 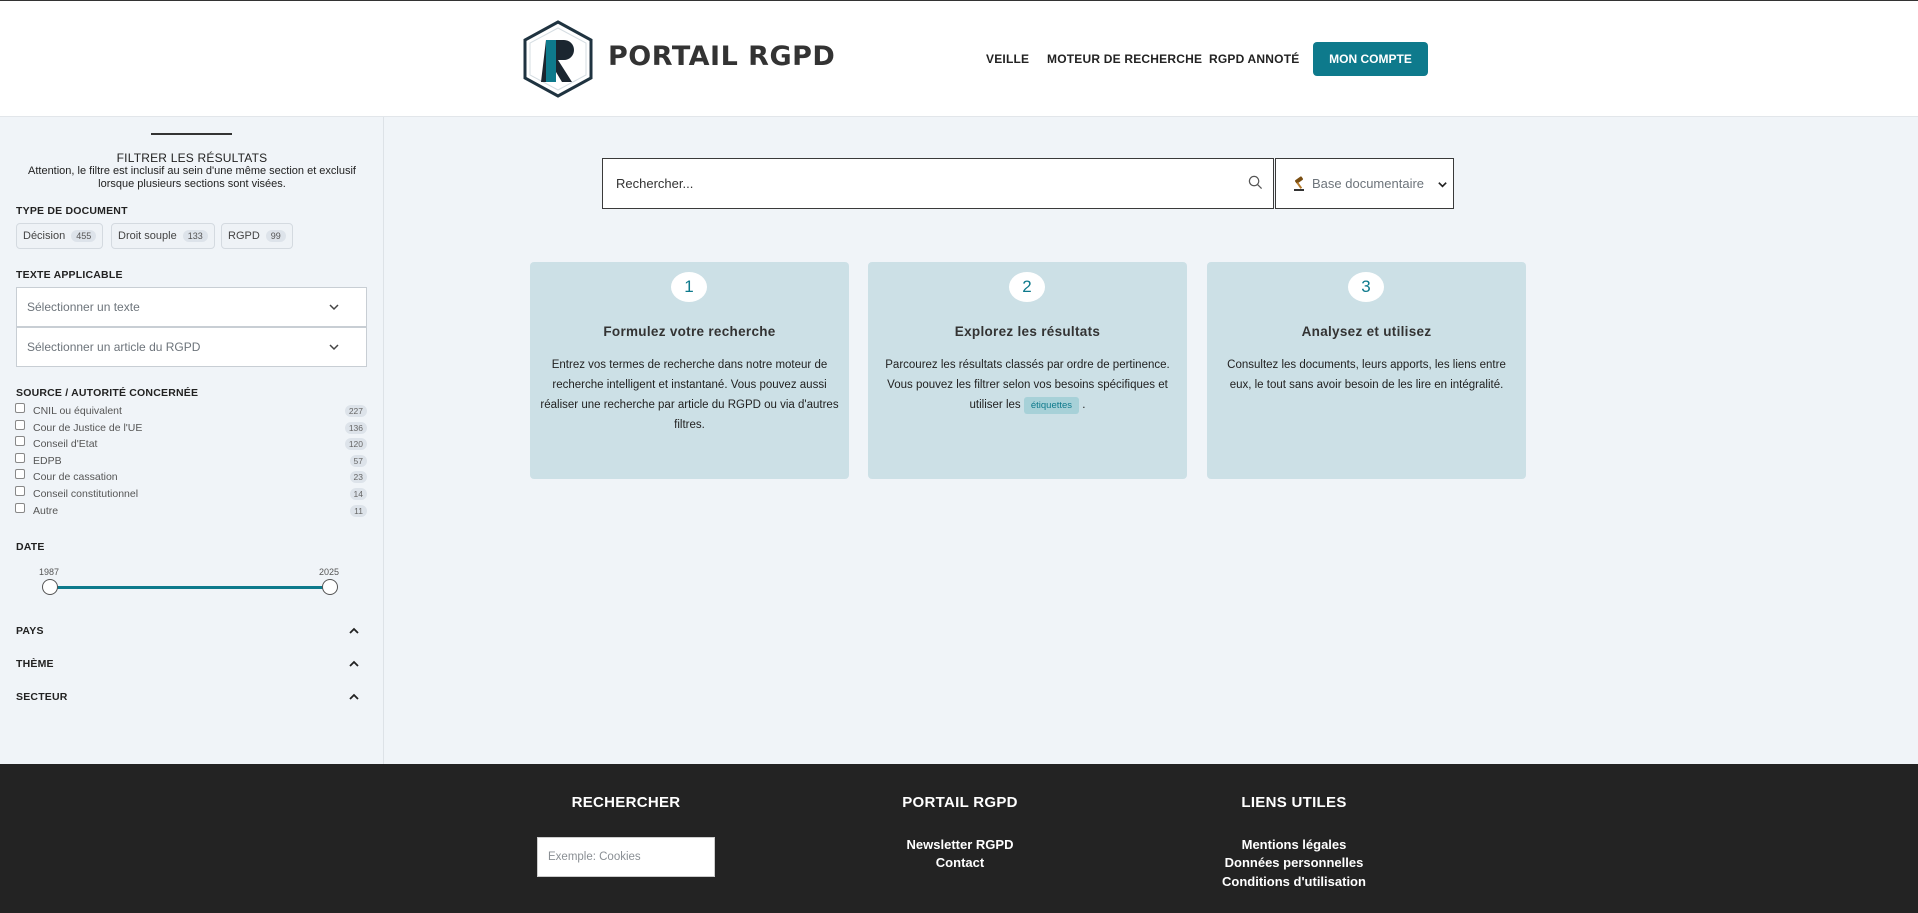 I want to click on source-row-autre: Autre 11, so click(x=191, y=511).